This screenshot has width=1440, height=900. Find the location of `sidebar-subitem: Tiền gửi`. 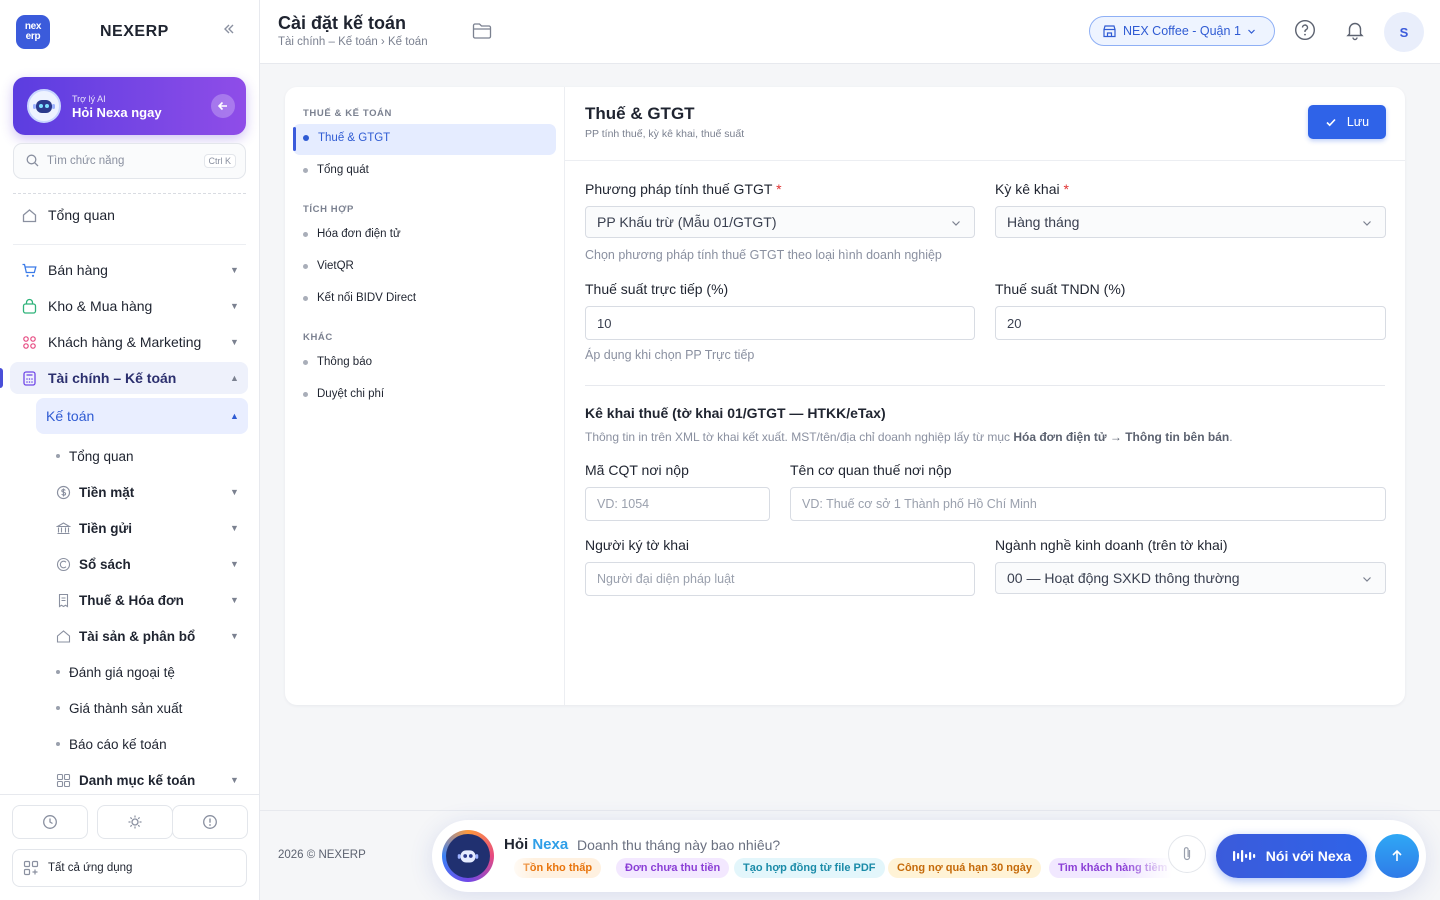

sidebar-subitem: Tiền gửi is located at coordinates (93, 528).